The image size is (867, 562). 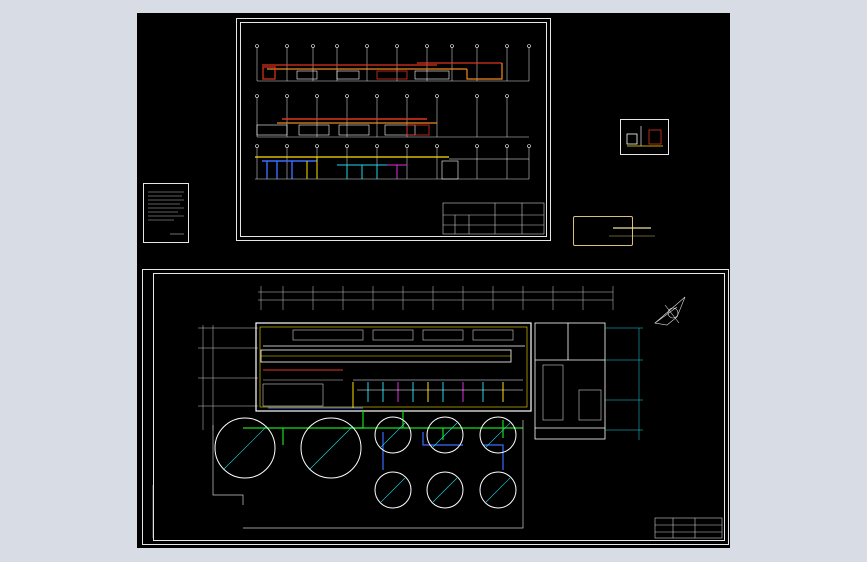 I want to click on notes-block, so click(x=166, y=213).